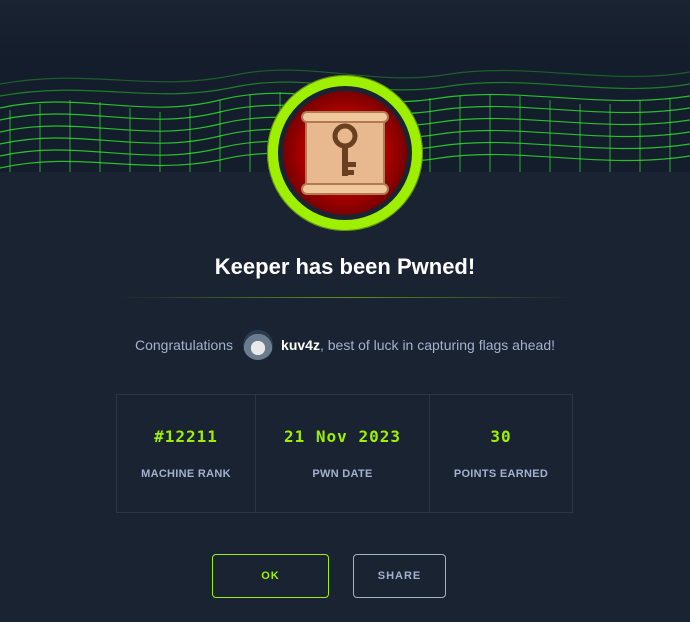  Describe the element at coordinates (258, 345) in the screenshot. I see `avatar` at that location.